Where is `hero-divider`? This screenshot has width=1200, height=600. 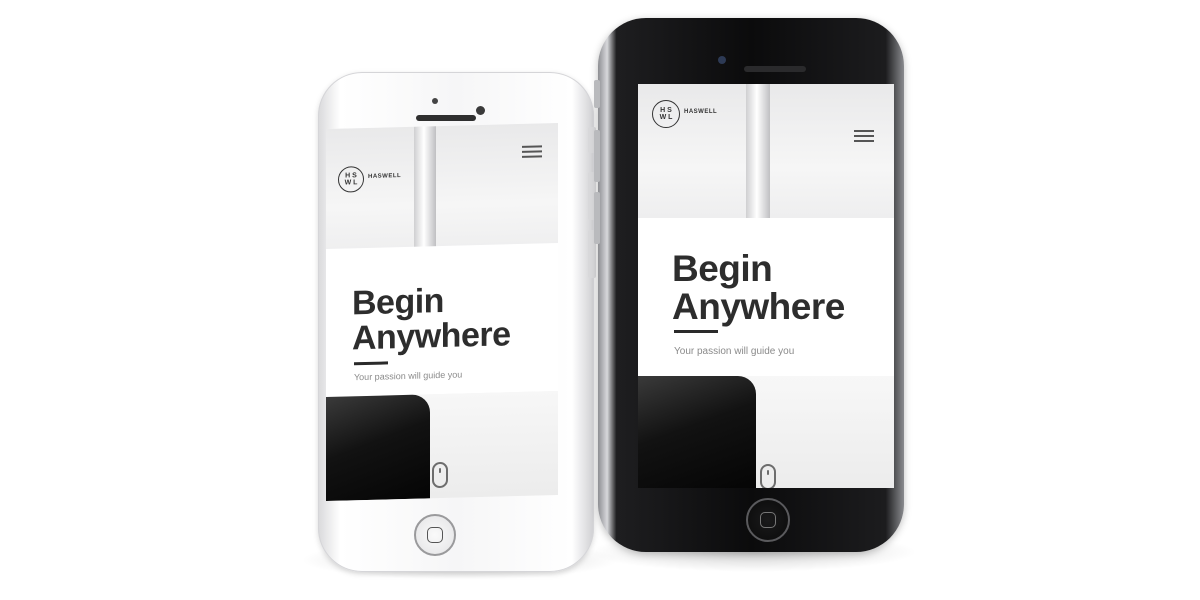 hero-divider is located at coordinates (696, 331).